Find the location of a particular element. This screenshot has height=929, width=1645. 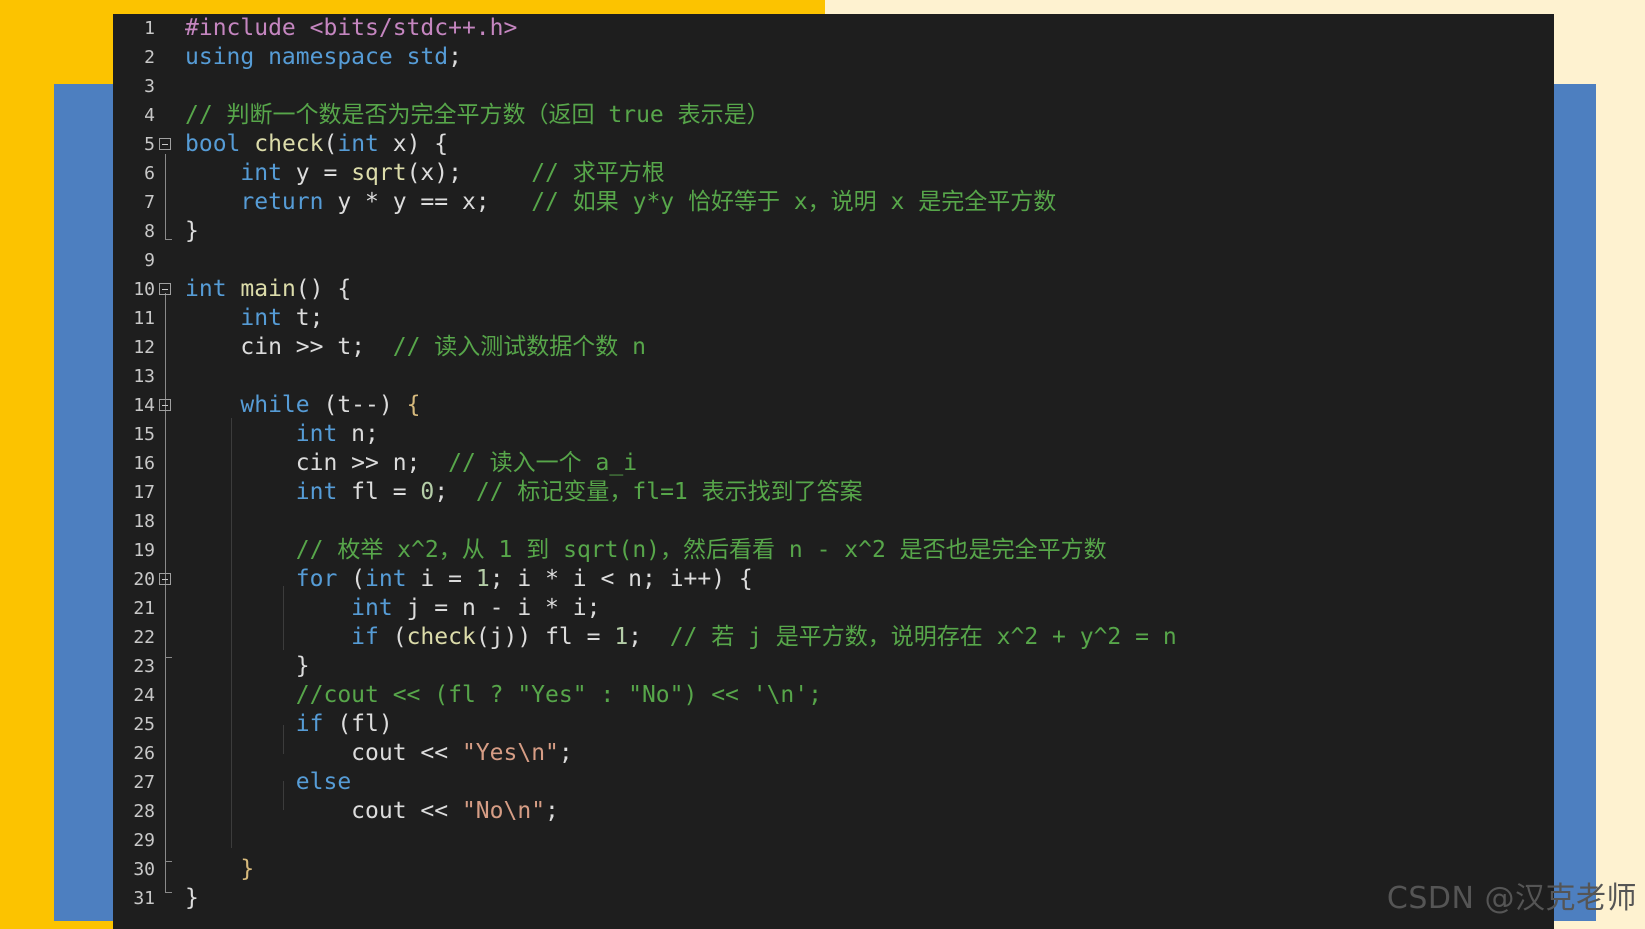

line-number: 13 is located at coordinates (144, 376).